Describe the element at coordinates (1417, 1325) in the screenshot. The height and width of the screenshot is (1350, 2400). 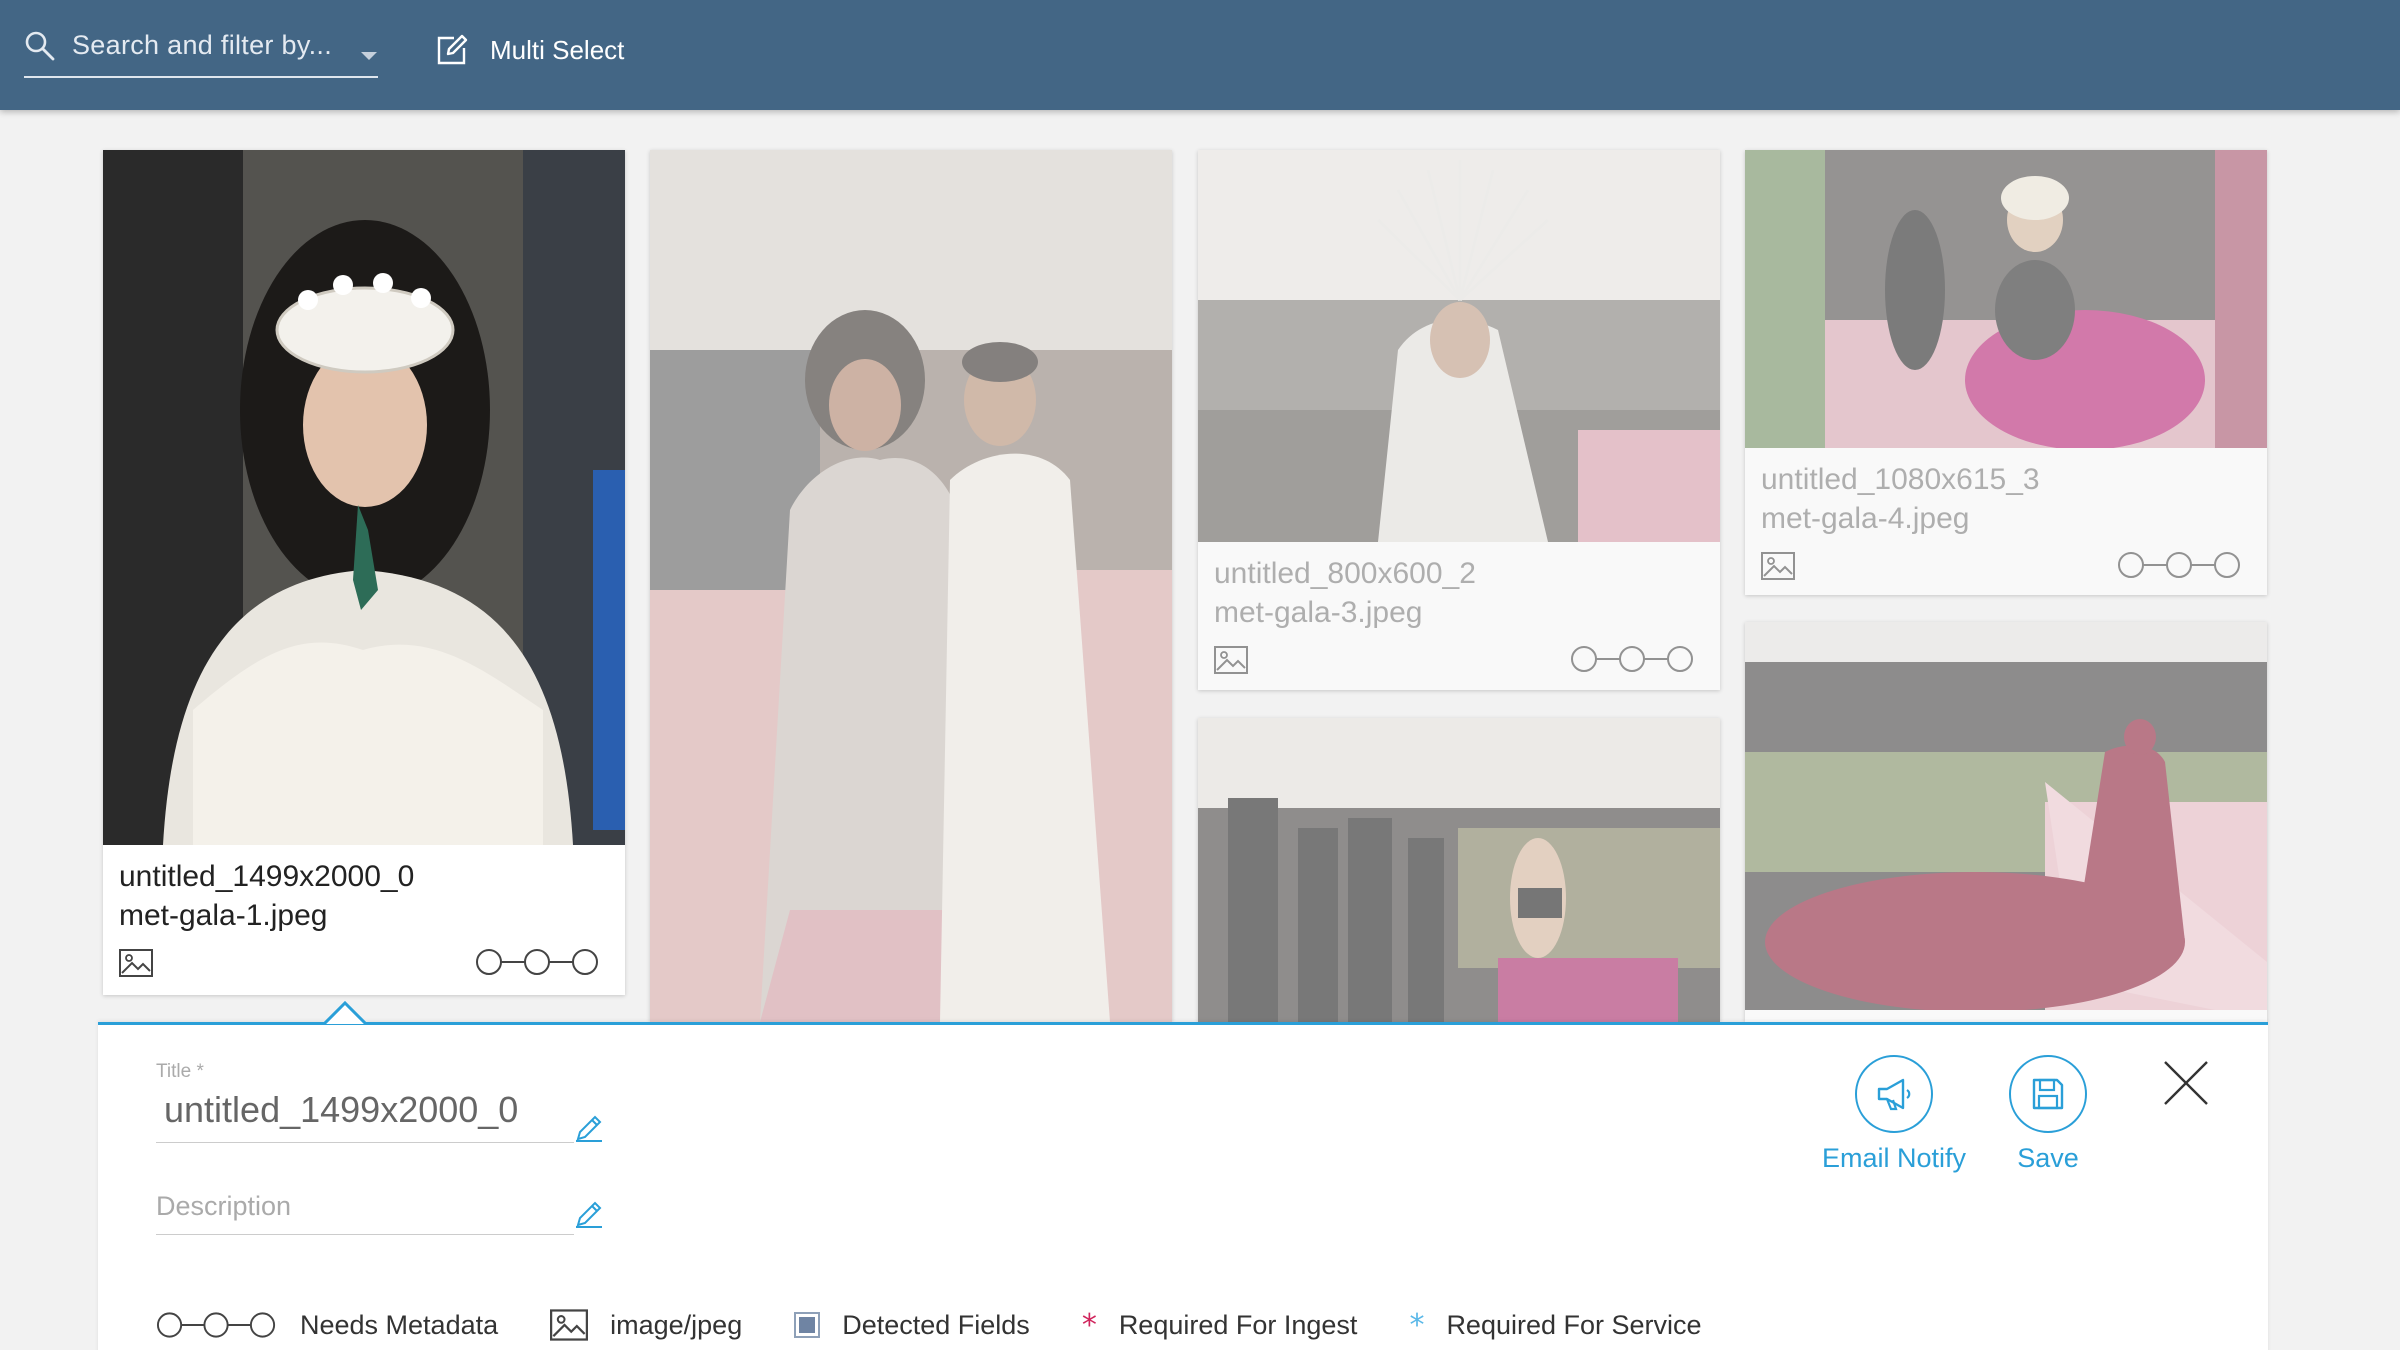
I see `required-service-star-icon: *` at that location.